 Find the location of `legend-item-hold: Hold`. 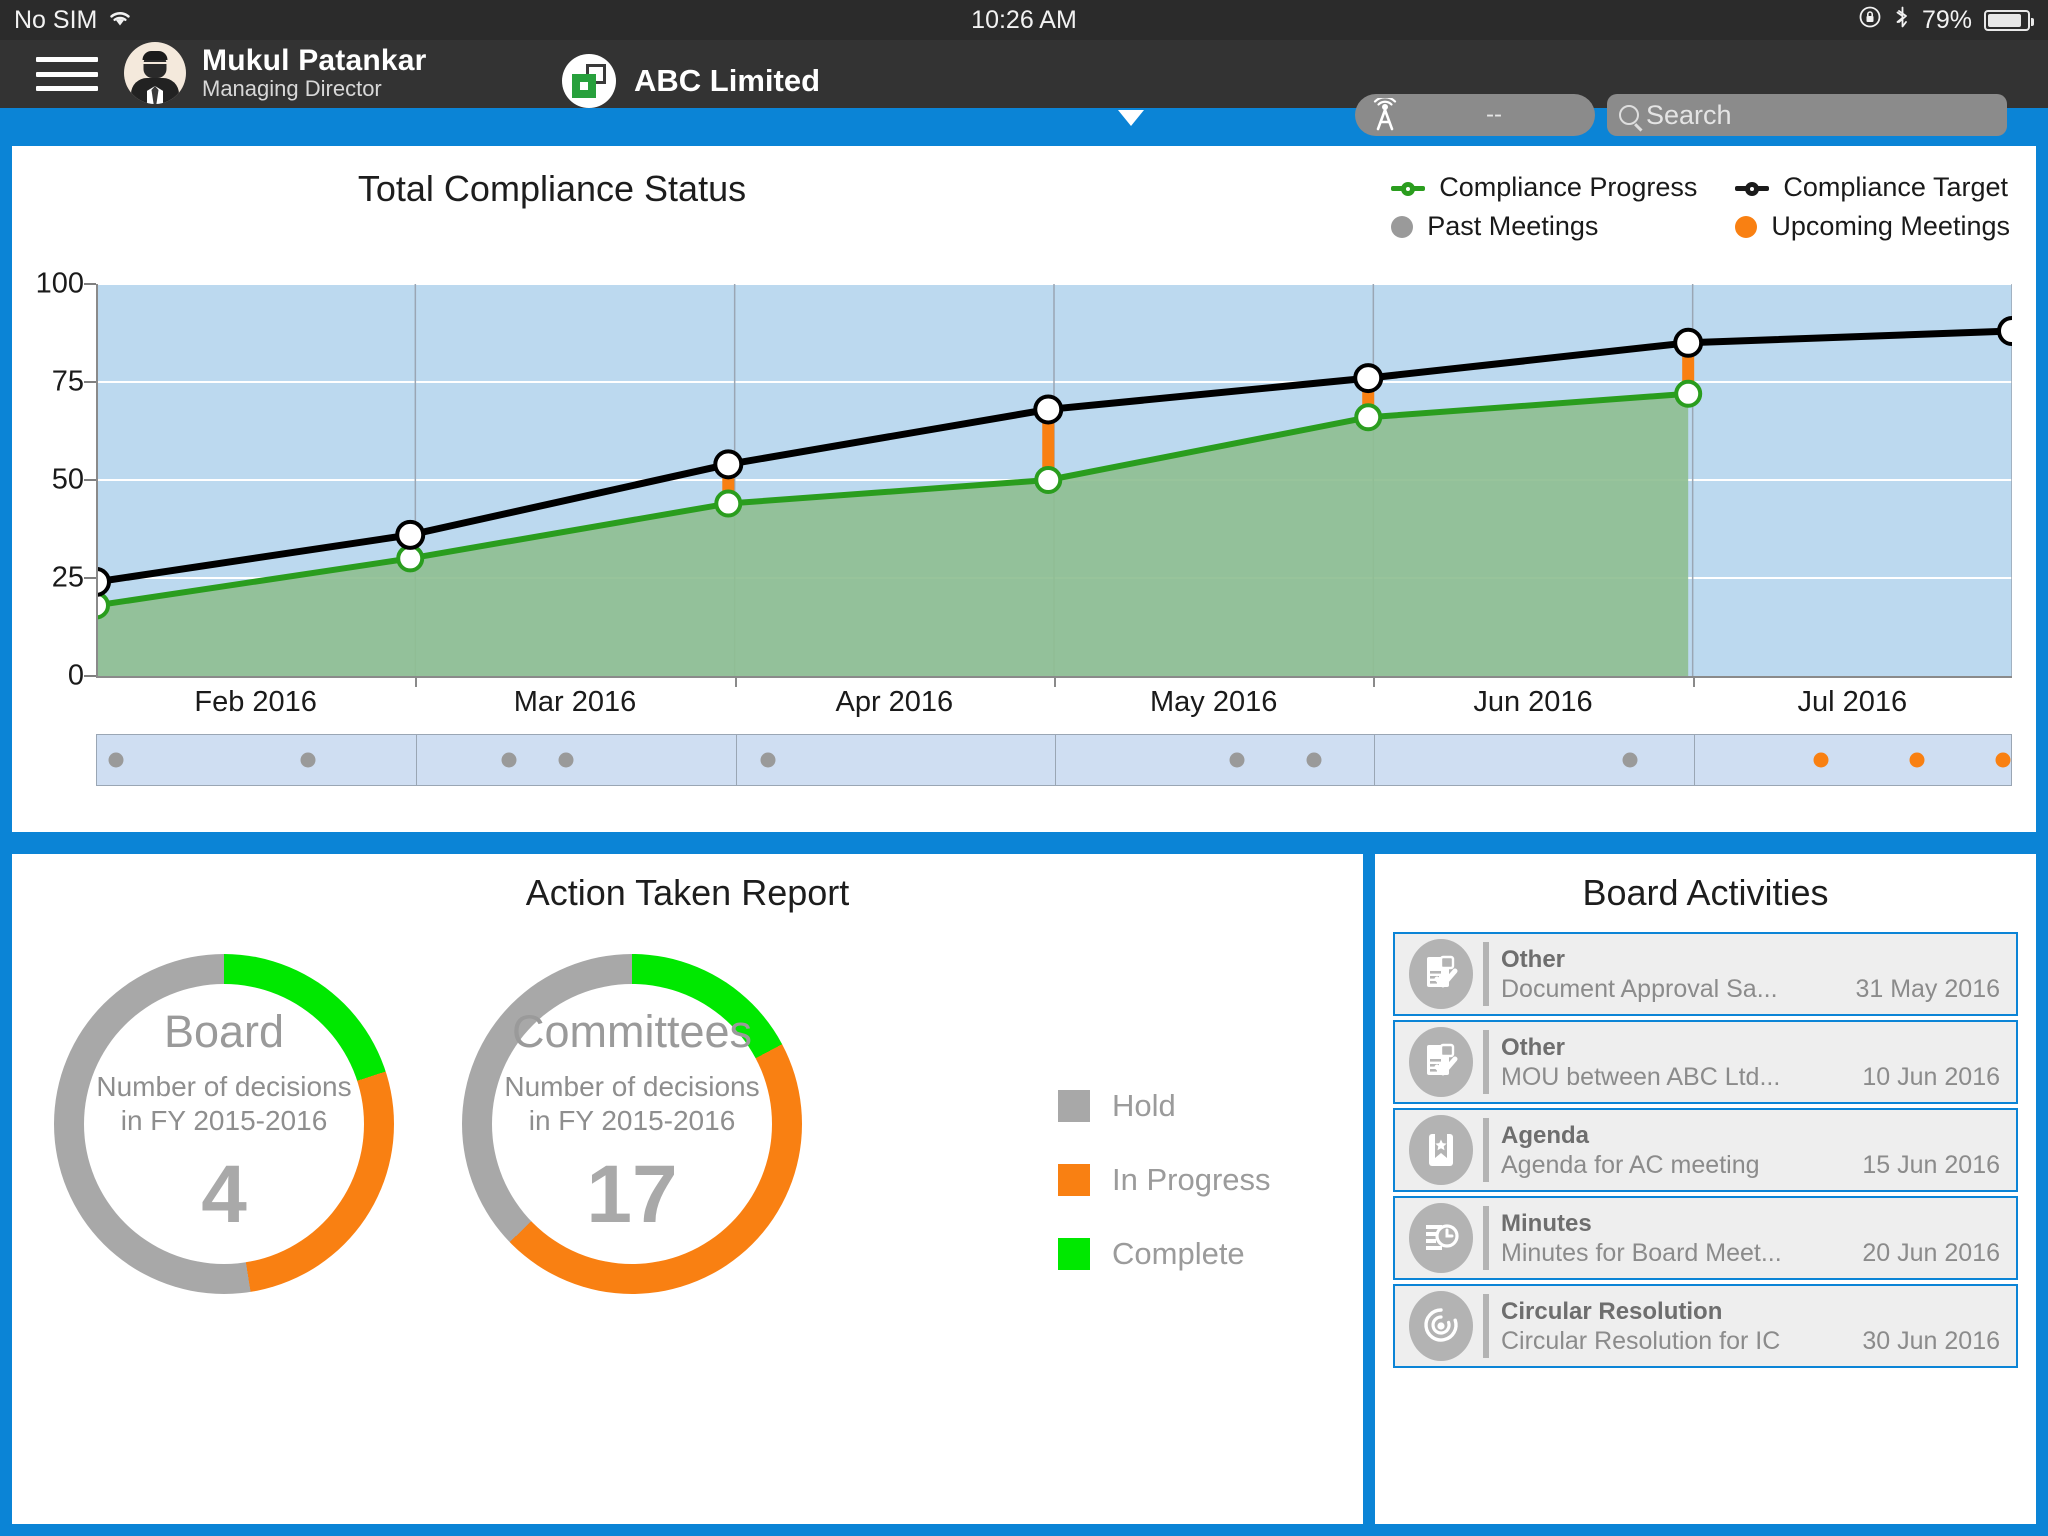

legend-item-hold: Hold is located at coordinates (1164, 1106).